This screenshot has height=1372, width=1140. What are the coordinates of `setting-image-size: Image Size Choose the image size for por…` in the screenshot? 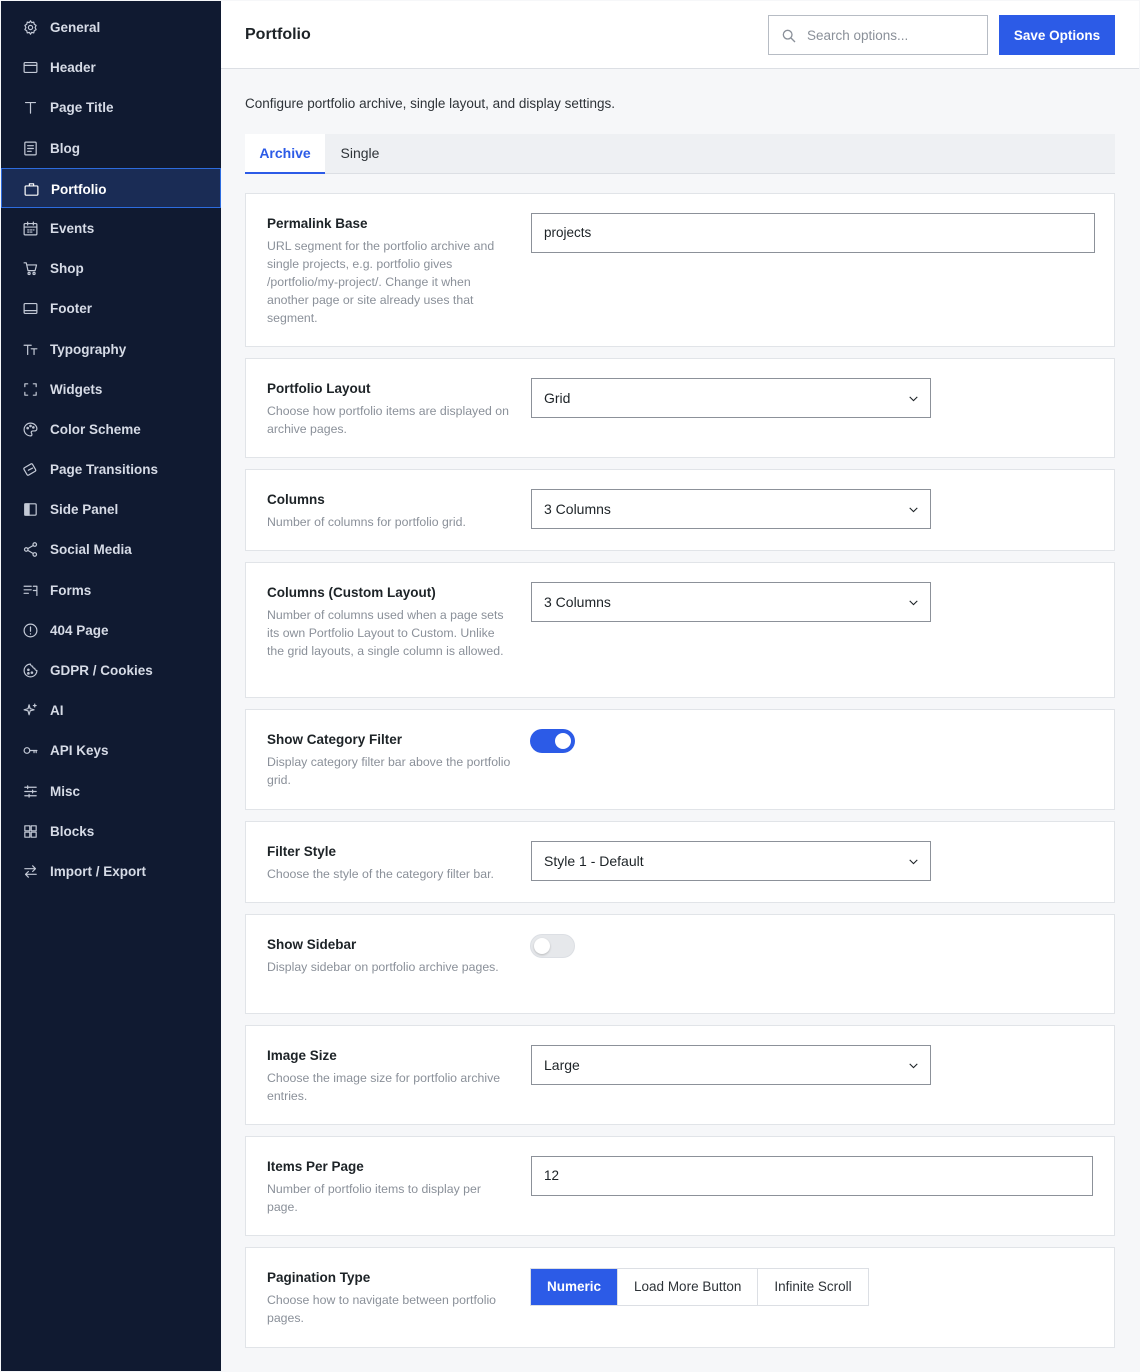 It's located at (680, 1075).